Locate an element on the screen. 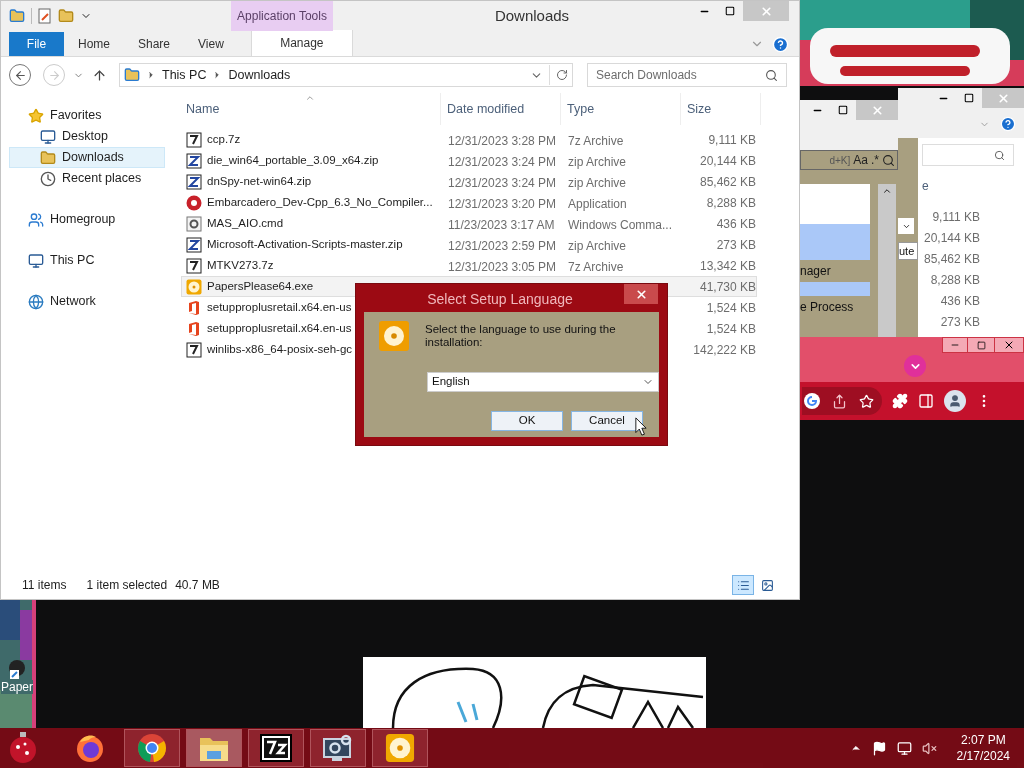  file-date: 12/31/2023 3:28 PM is located at coordinates (502, 140).